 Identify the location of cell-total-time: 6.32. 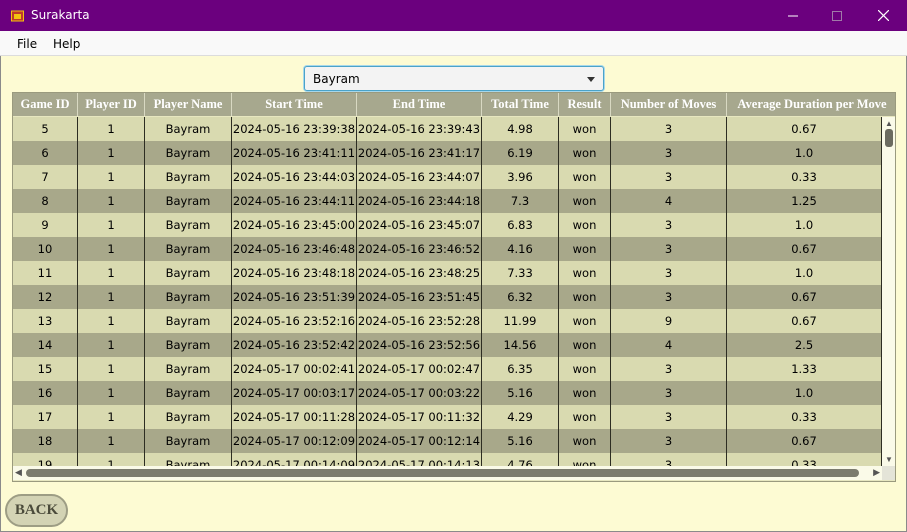
(520, 297).